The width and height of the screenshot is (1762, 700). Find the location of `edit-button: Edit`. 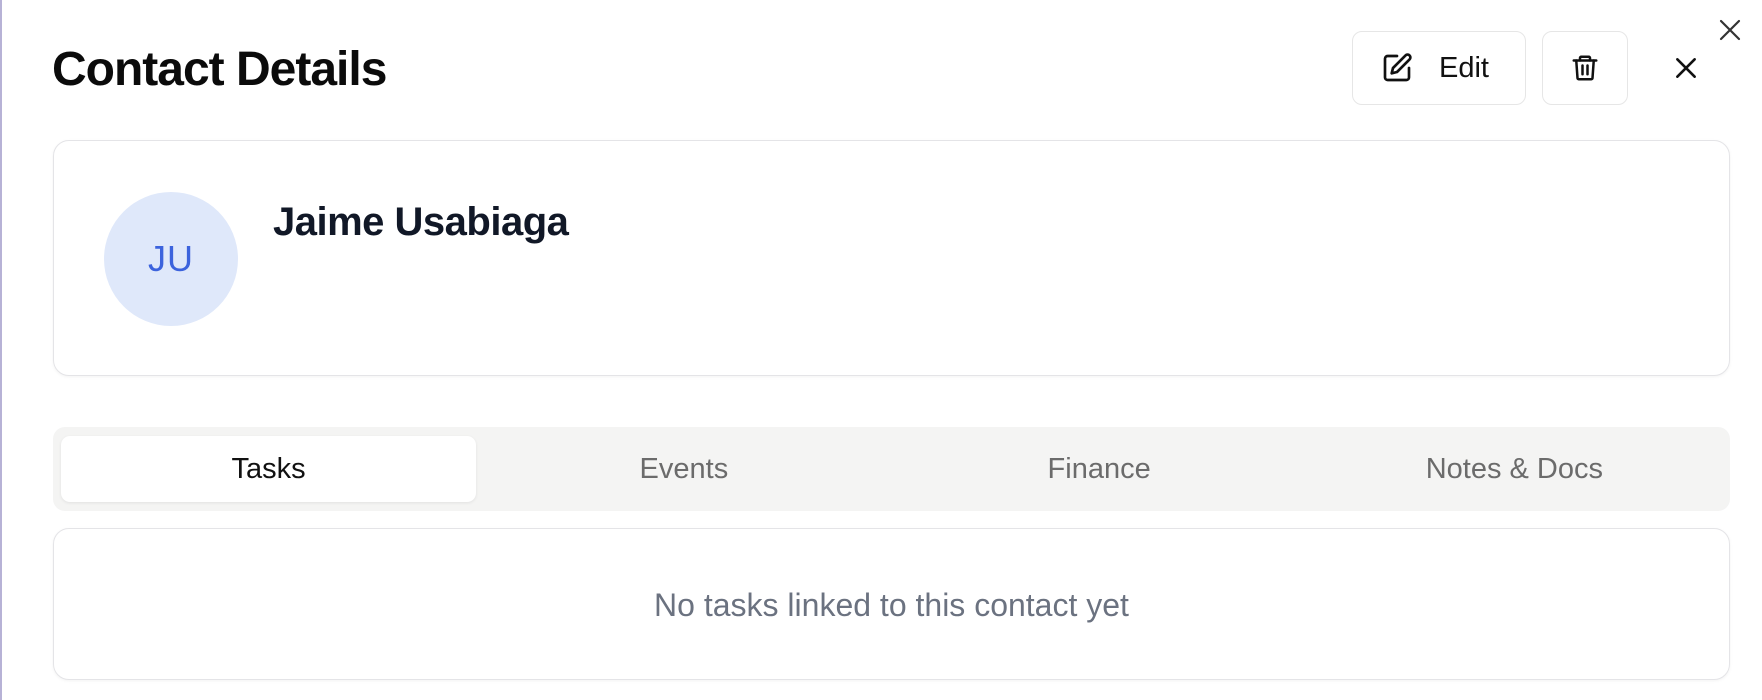

edit-button: Edit is located at coordinates (1439, 68).